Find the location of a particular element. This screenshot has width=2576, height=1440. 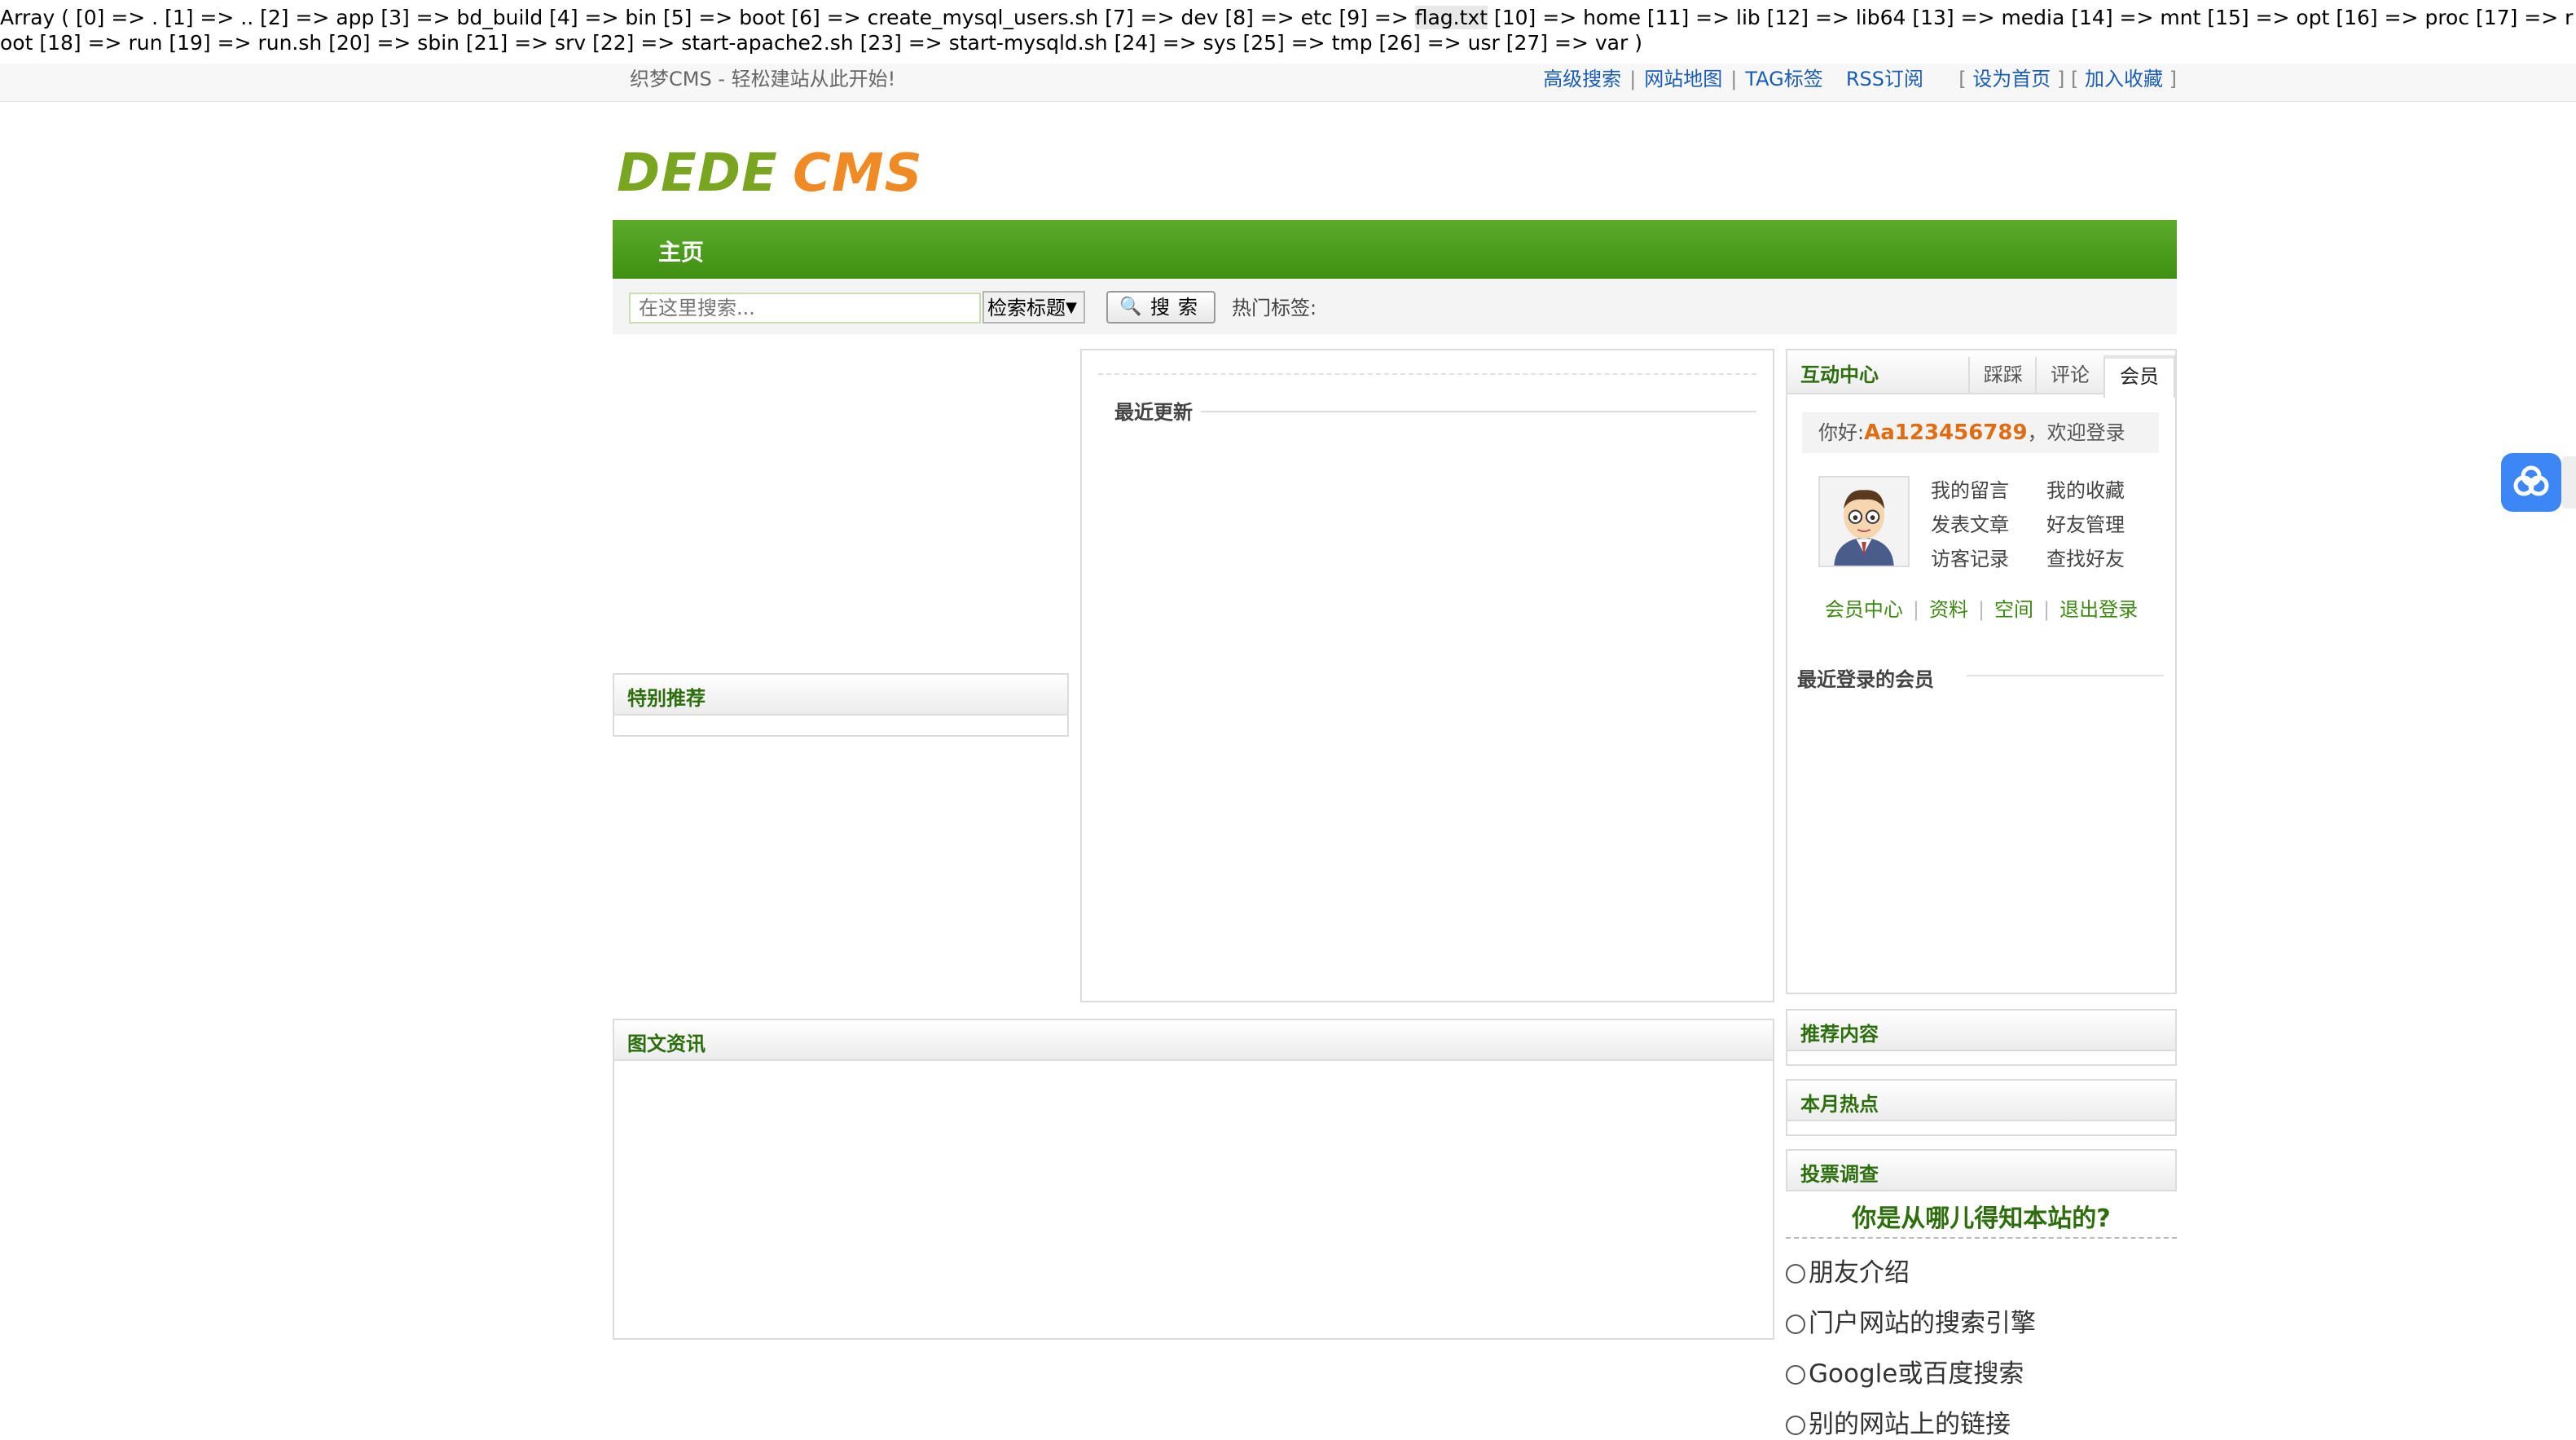

visitor-log-link: 访客记录 is located at coordinates (1970, 557).